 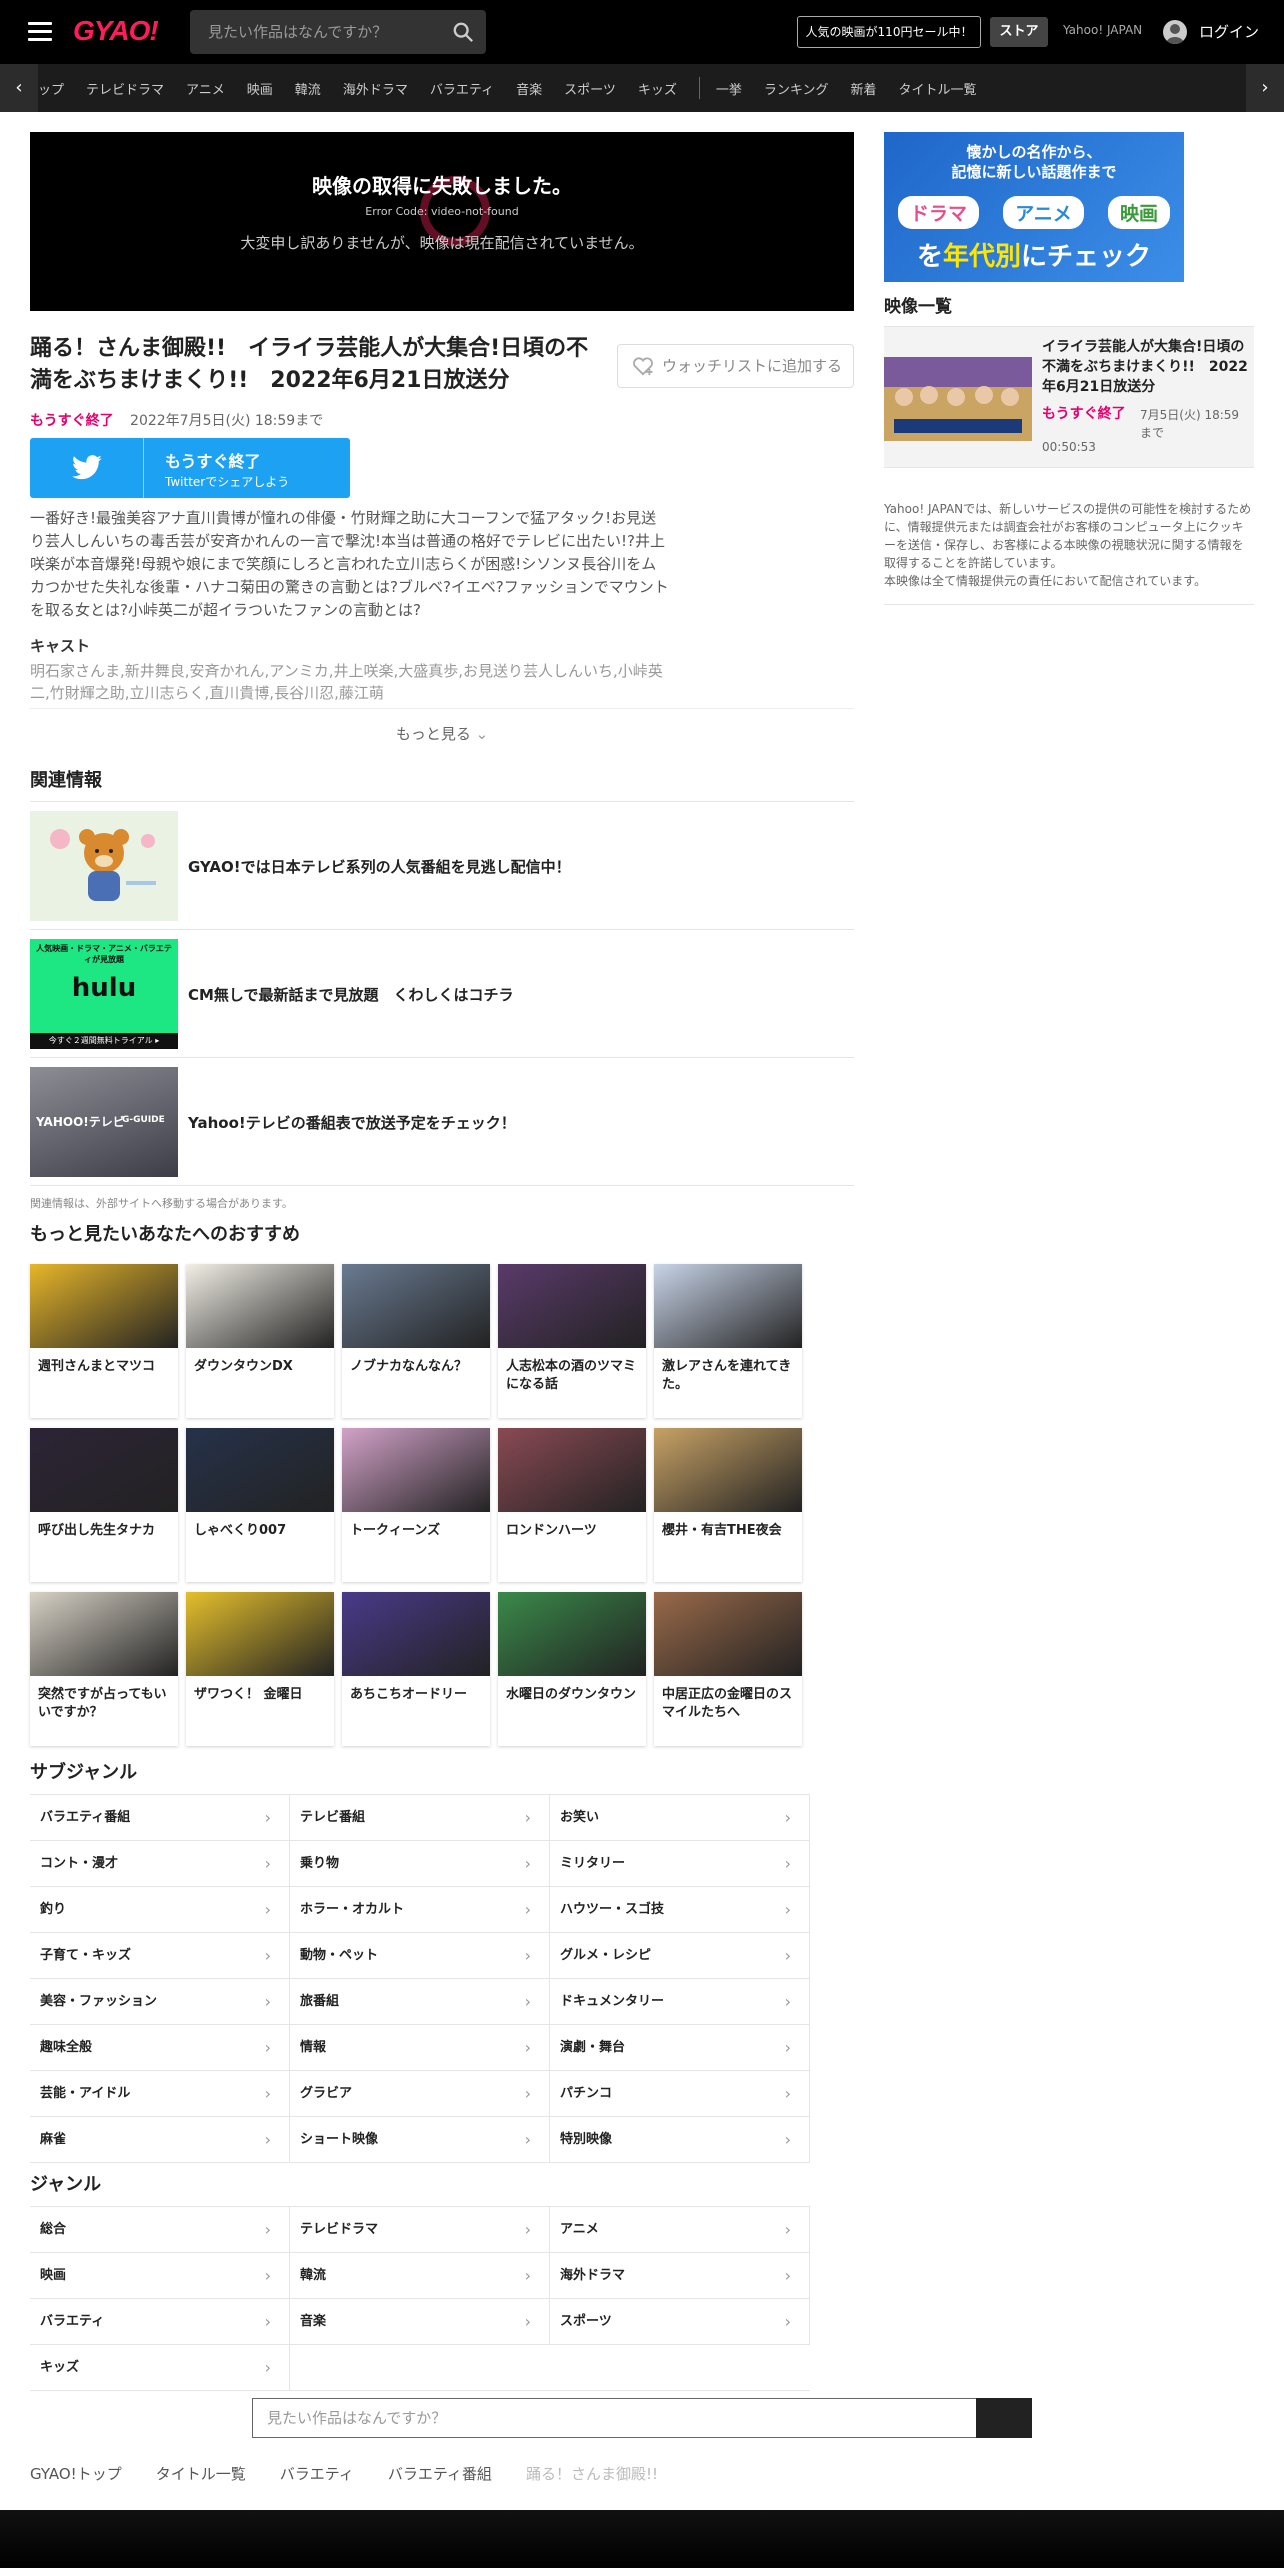 I want to click on bottom-search-input, so click(x=614, y=2418).